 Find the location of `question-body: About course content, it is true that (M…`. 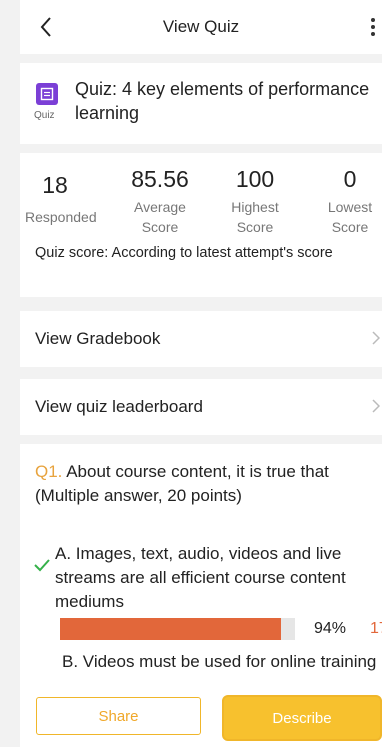

question-body: About course content, it is true that (M… is located at coordinates (182, 483).